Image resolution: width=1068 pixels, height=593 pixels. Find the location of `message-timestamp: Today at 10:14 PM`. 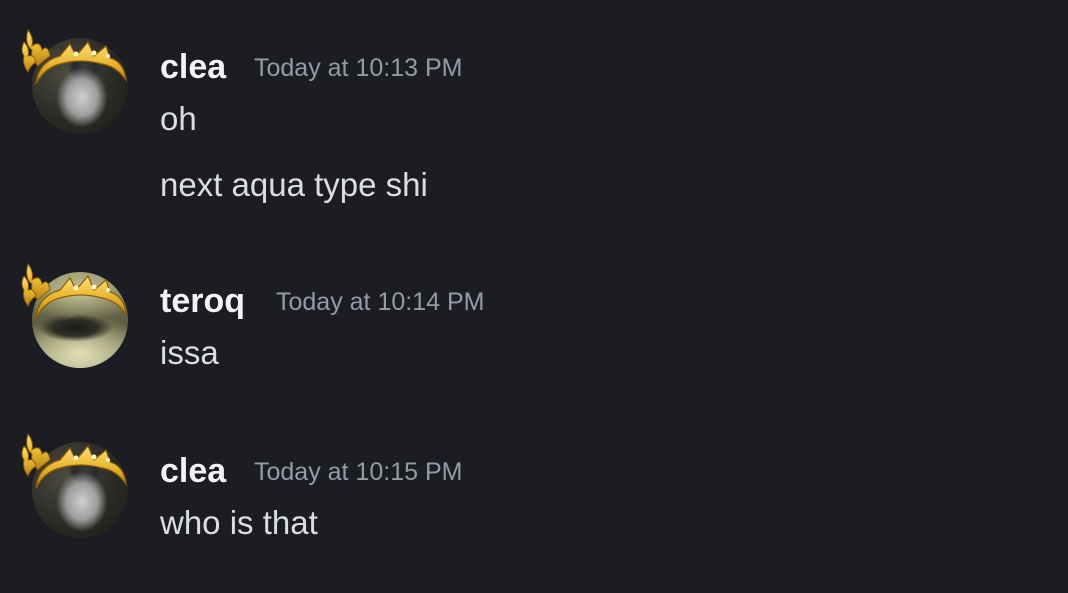

message-timestamp: Today at 10:14 PM is located at coordinates (380, 302).